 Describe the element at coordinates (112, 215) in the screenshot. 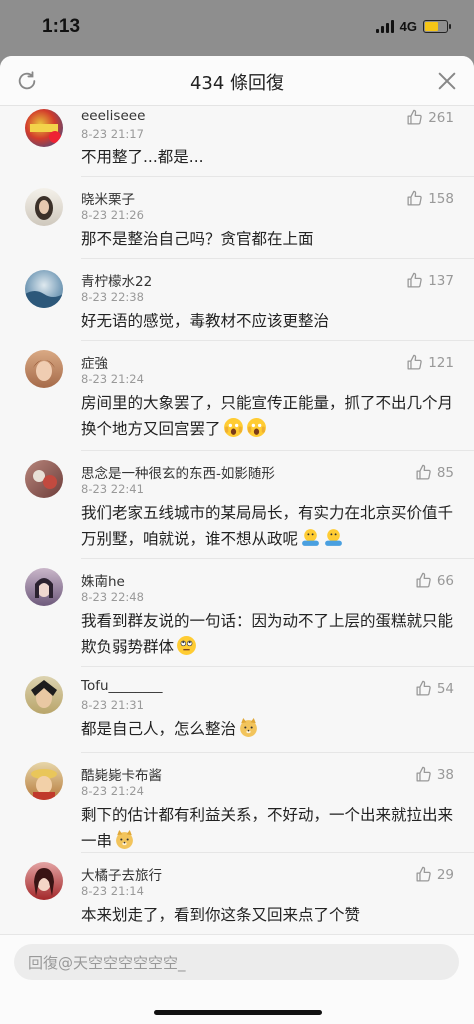

I see `comment-time: 8-23 21:26` at that location.